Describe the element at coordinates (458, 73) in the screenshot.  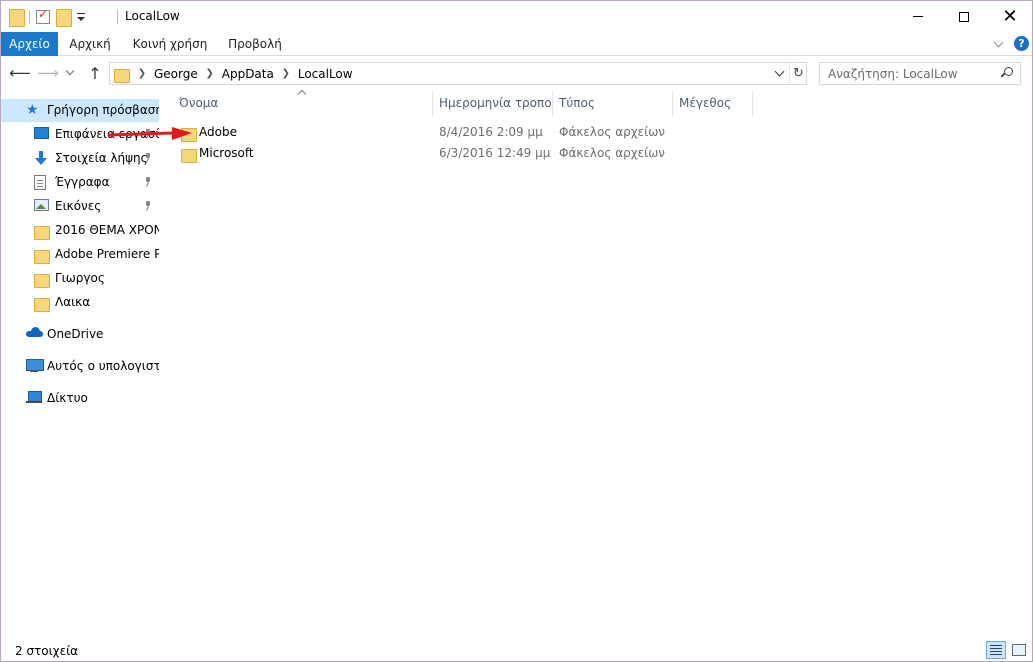
I see `address-bar: ❯ George ❯ AppData ❯ LocalLow ↻` at that location.